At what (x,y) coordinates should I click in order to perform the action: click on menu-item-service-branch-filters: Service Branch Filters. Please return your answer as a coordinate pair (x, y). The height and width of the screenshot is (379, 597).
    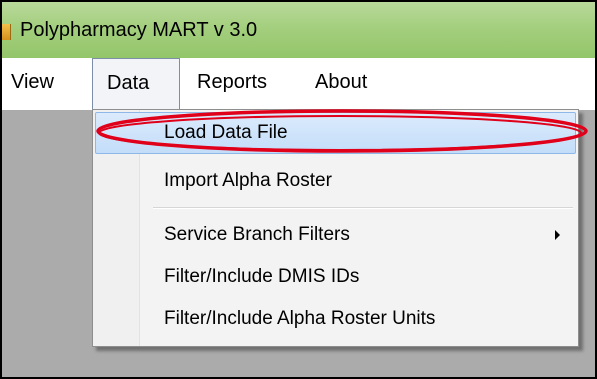
    Looking at the image, I should click on (335, 235).